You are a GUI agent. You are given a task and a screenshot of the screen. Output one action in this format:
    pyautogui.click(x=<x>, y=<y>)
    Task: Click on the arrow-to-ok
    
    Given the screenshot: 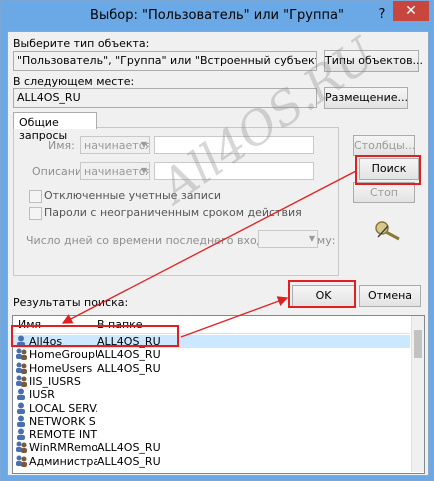 What is the action you would take?
    pyautogui.click(x=234, y=317)
    